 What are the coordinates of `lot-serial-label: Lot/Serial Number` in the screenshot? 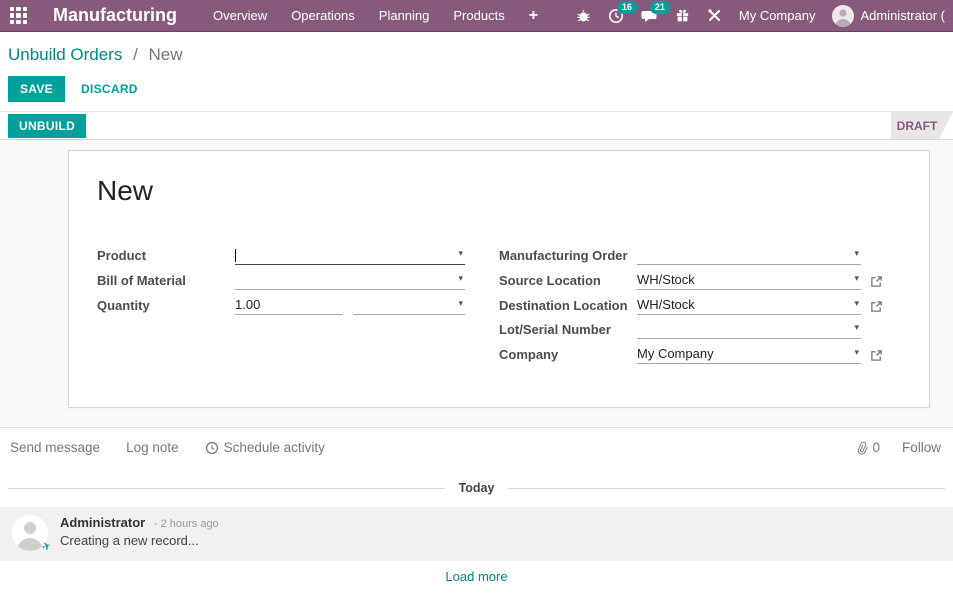 It's located at (555, 330).